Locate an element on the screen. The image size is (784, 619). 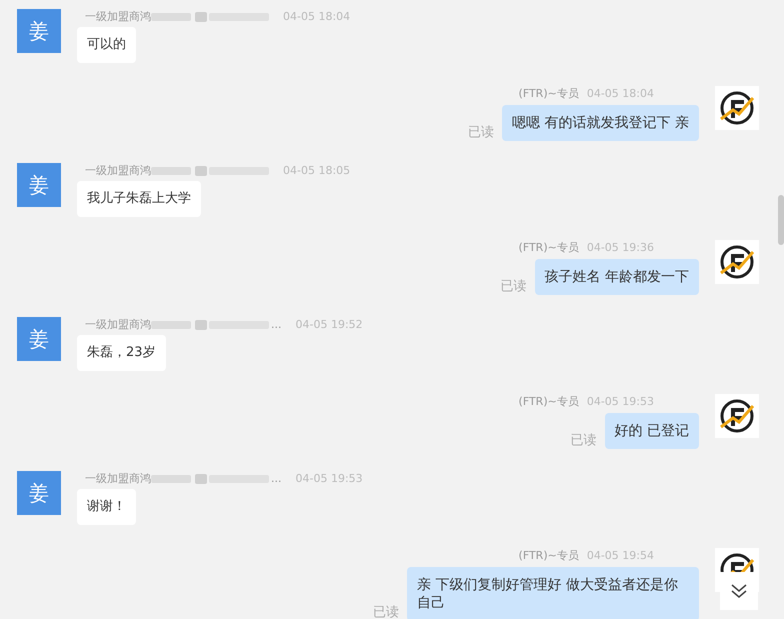
message-bubble: 谢谢！ is located at coordinates (106, 507).